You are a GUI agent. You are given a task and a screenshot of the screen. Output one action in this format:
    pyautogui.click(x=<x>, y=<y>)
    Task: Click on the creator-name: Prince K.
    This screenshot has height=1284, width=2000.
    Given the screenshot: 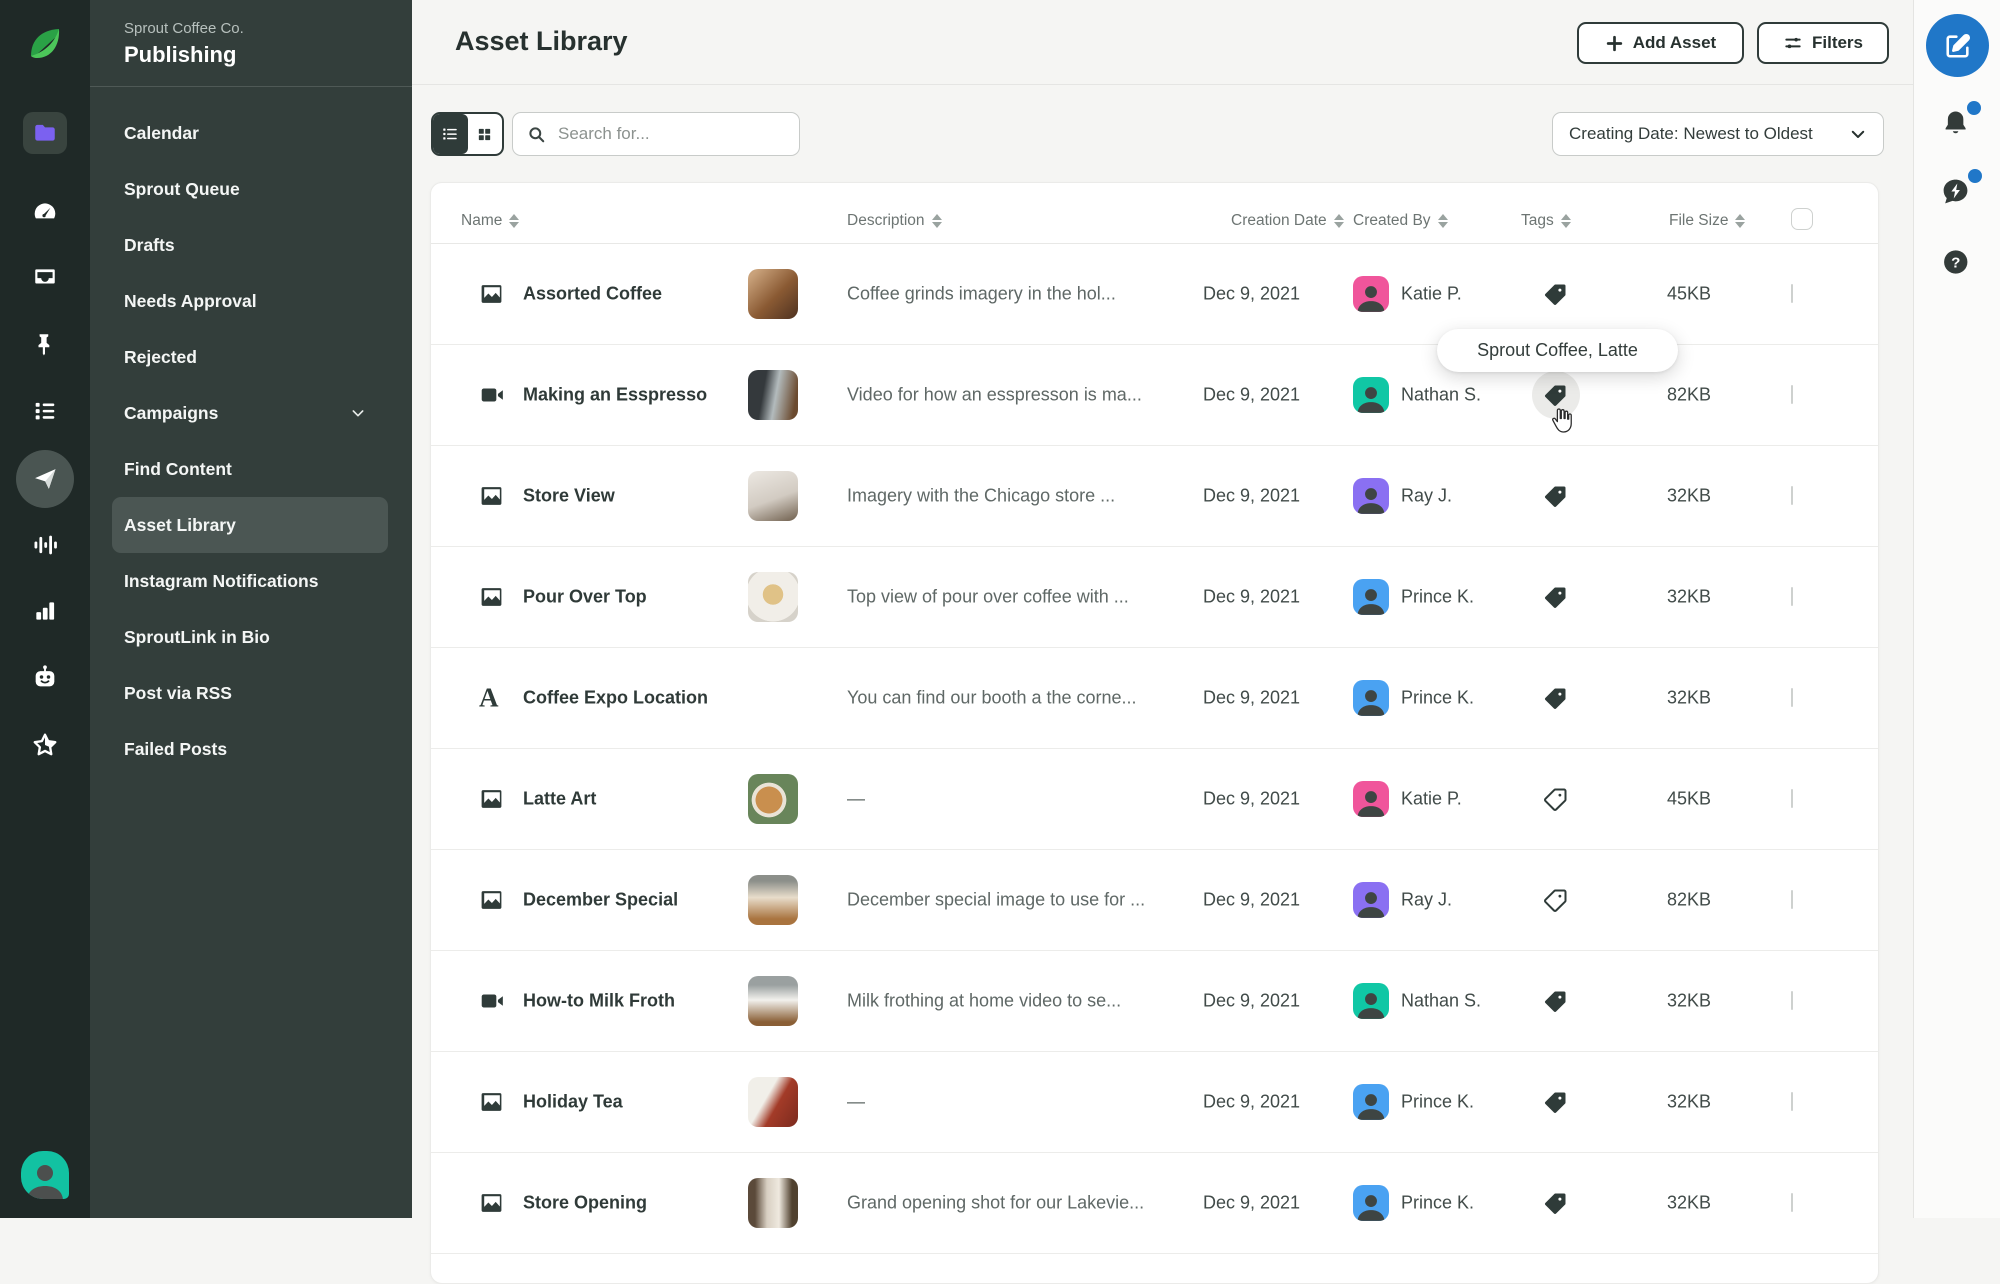 What is the action you would take?
    pyautogui.click(x=1438, y=697)
    